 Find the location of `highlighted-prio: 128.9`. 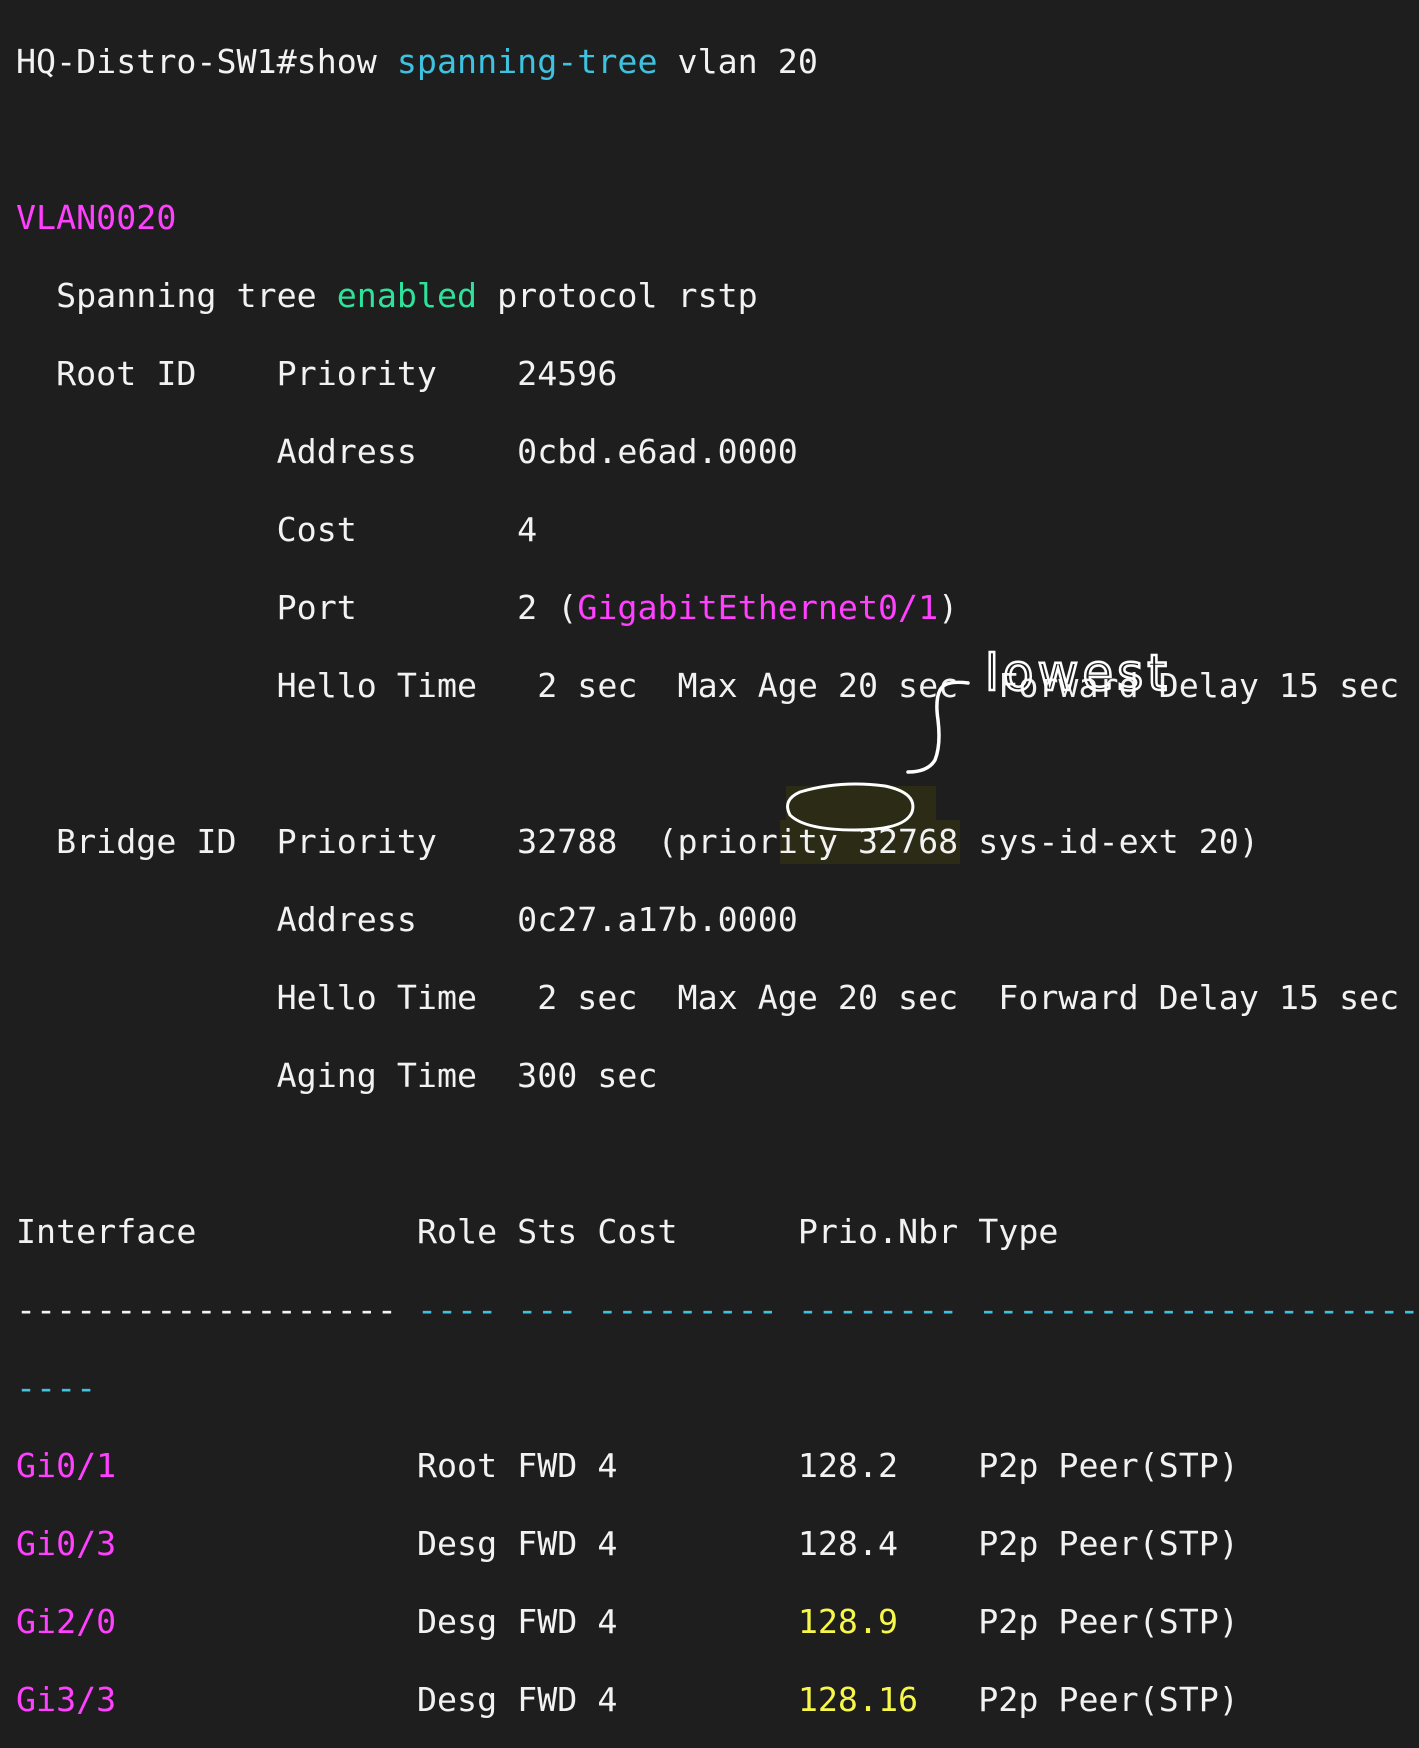

highlighted-prio: 128.9 is located at coordinates (848, 1621).